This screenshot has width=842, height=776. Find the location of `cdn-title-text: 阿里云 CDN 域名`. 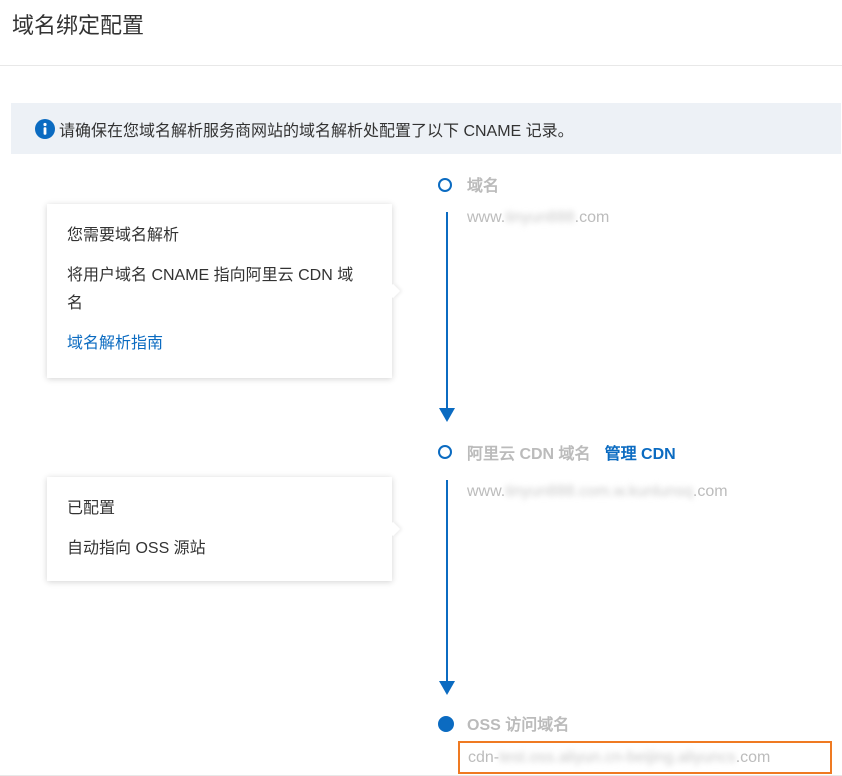

cdn-title-text: 阿里云 CDN 域名 is located at coordinates (529, 454).